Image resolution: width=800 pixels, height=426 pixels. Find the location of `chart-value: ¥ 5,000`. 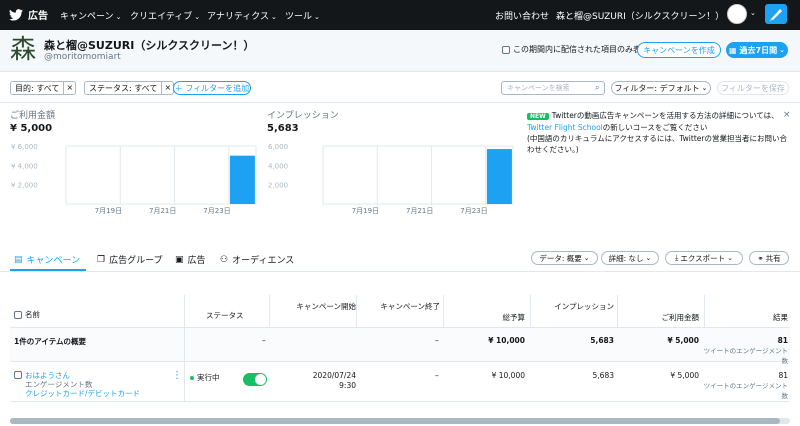

chart-value: ¥ 5,000 is located at coordinates (31, 128).